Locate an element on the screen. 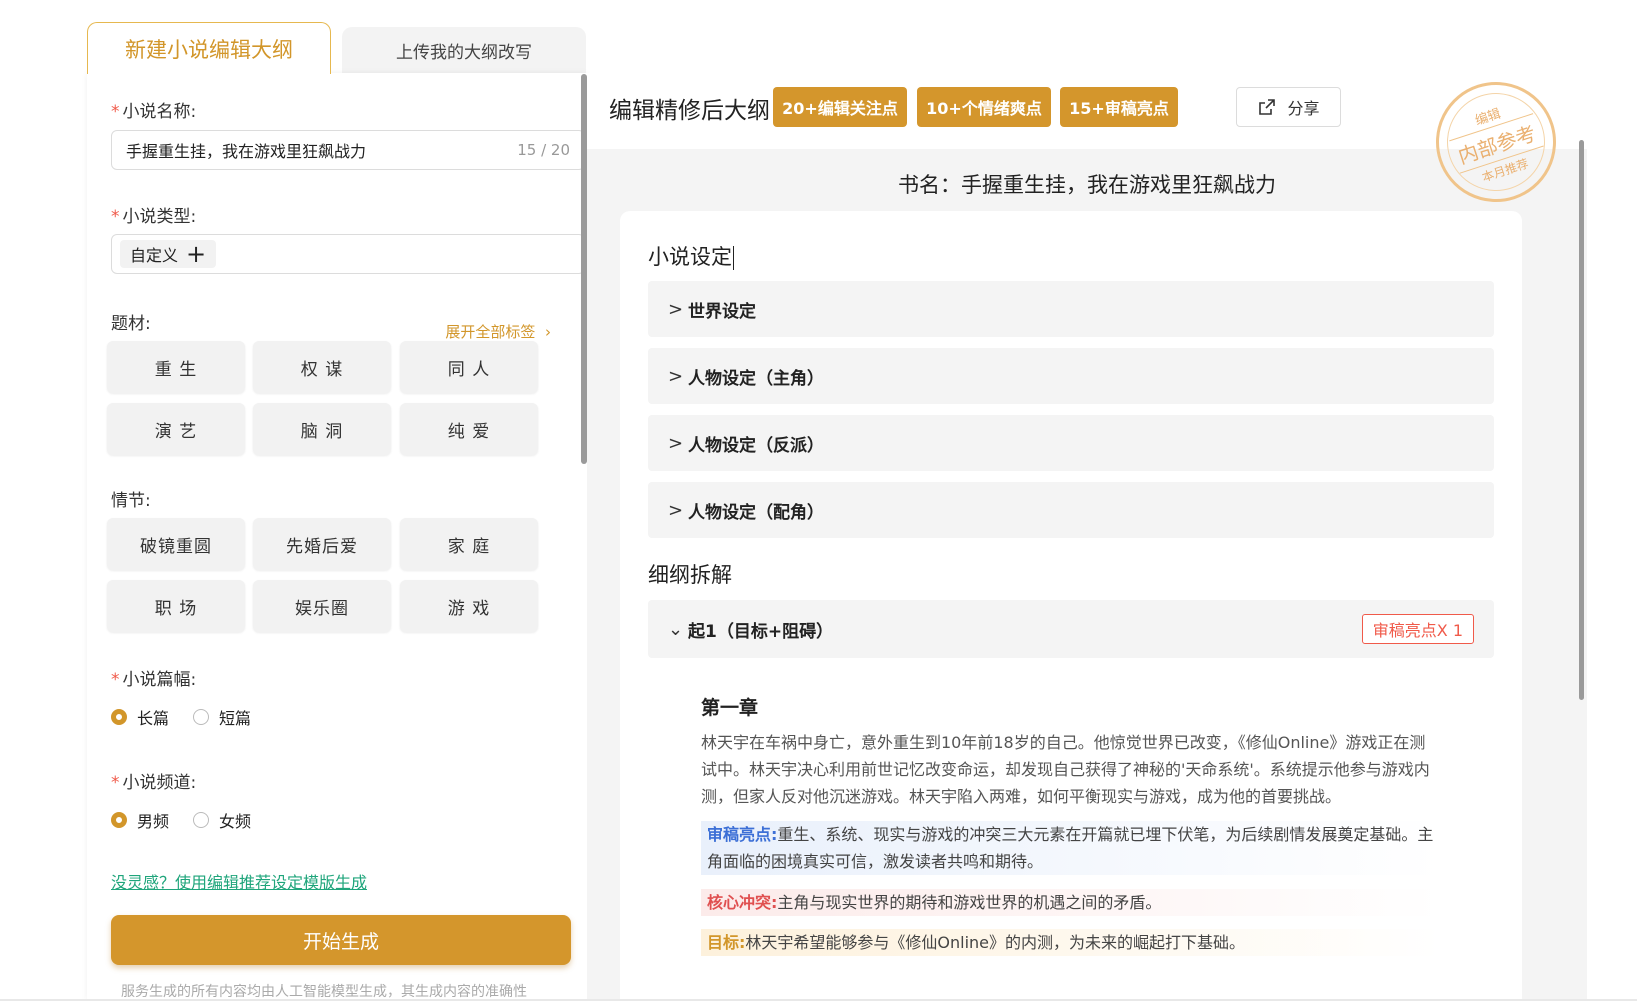 Image resolution: width=1637 pixels, height=1001 pixels. plot-tag: 娱乐圈 is located at coordinates (322, 606).